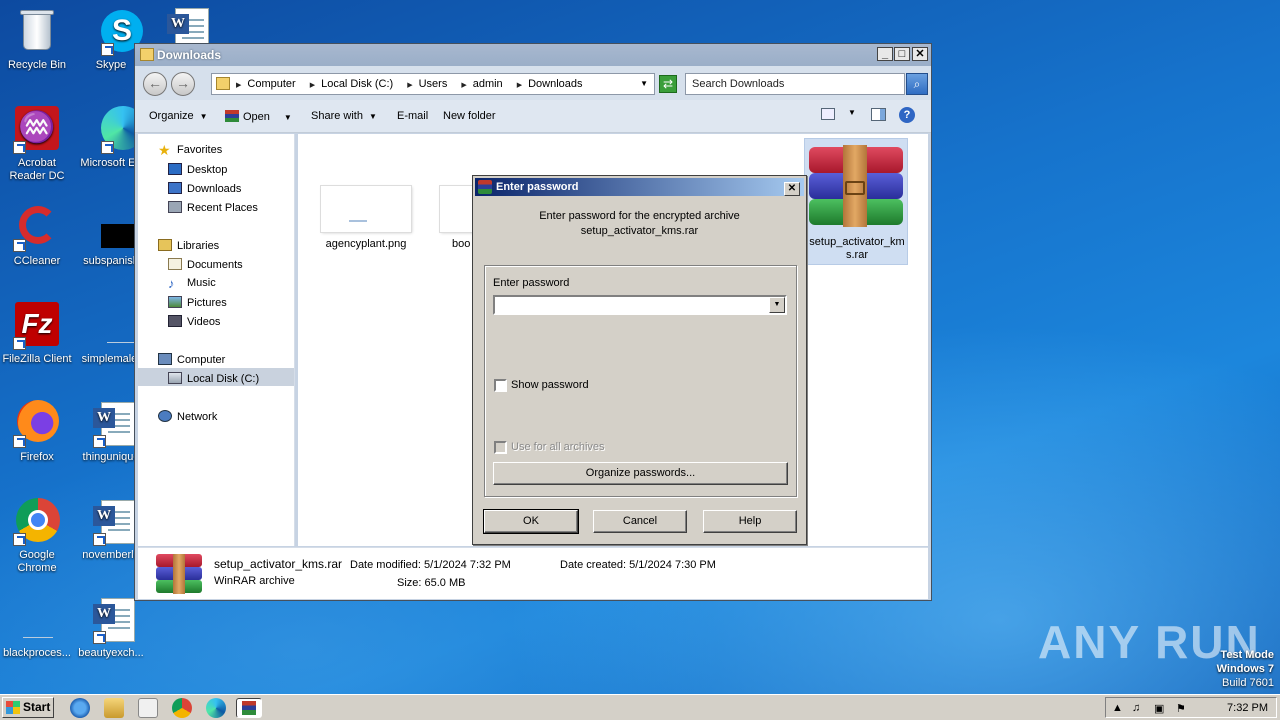 The height and width of the screenshot is (720, 1280). What do you see at coordinates (165, 245) in the screenshot?
I see `libraries-icon` at bounding box center [165, 245].